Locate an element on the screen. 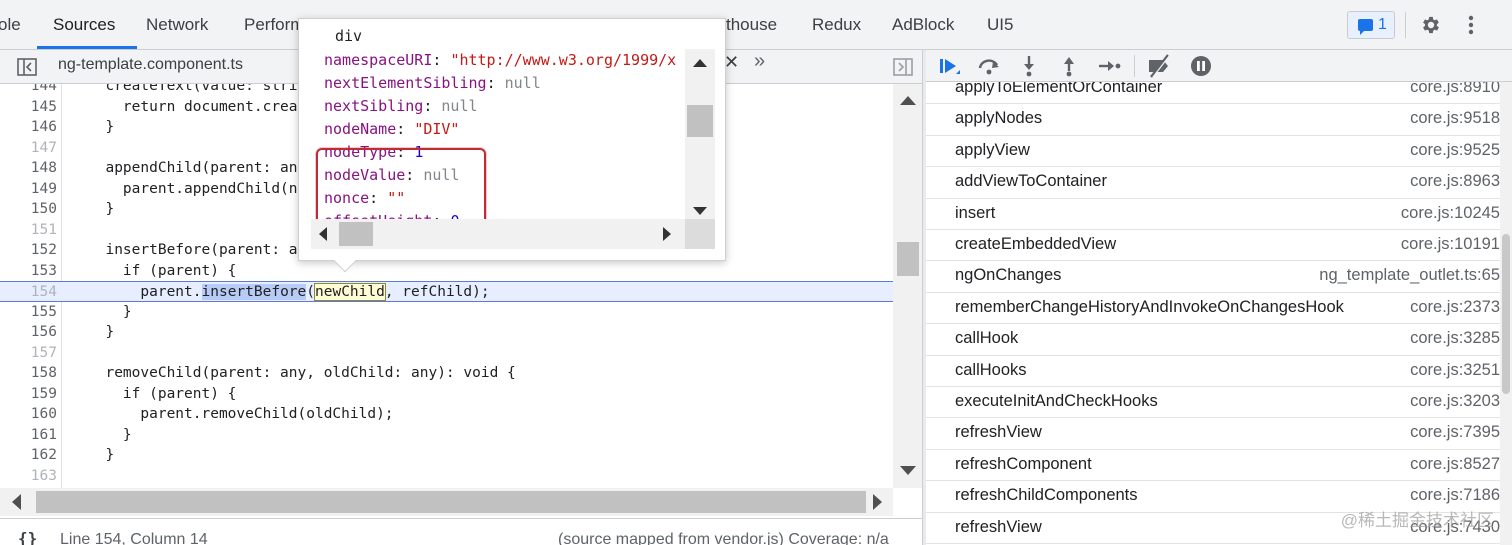 This screenshot has width=1512, height=545. popover-horizontal-scrollbar is located at coordinates (498, 234).